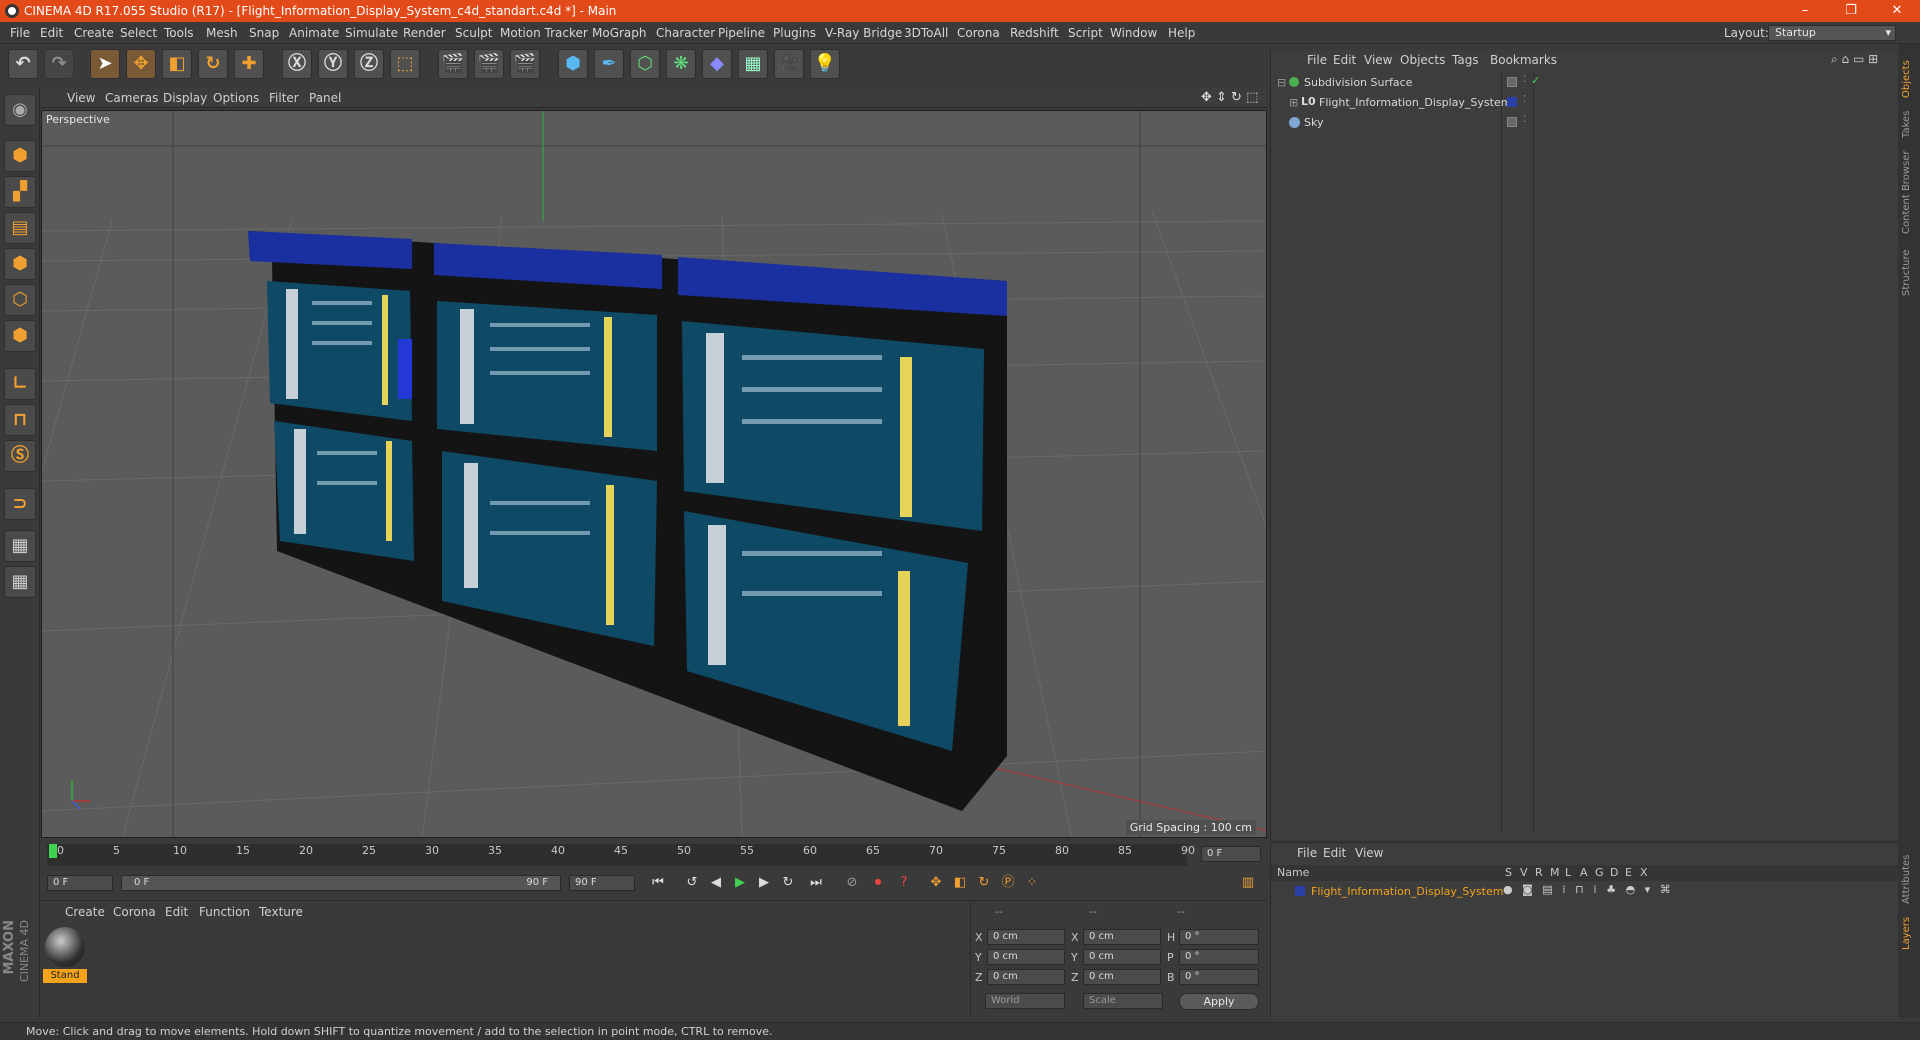  What do you see at coordinates (94, 33) in the screenshot?
I see `menu-create: Create` at bounding box center [94, 33].